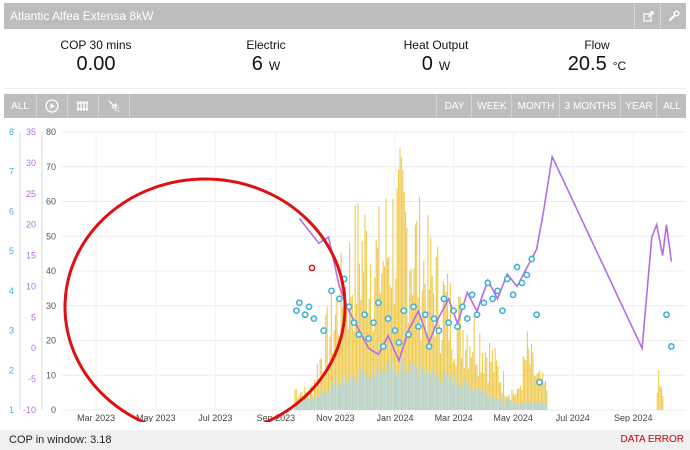 This screenshot has height=450, width=690. I want to click on play-button, so click(52, 106).